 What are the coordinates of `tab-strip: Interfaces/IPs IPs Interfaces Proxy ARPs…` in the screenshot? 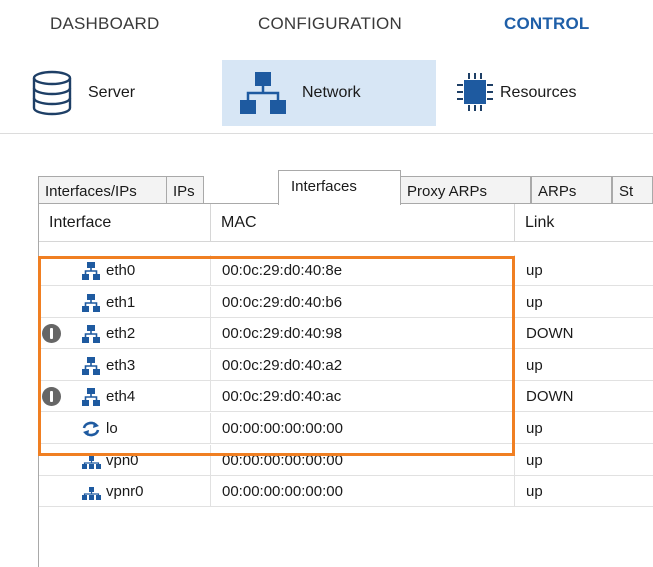 It's located at (345, 187).